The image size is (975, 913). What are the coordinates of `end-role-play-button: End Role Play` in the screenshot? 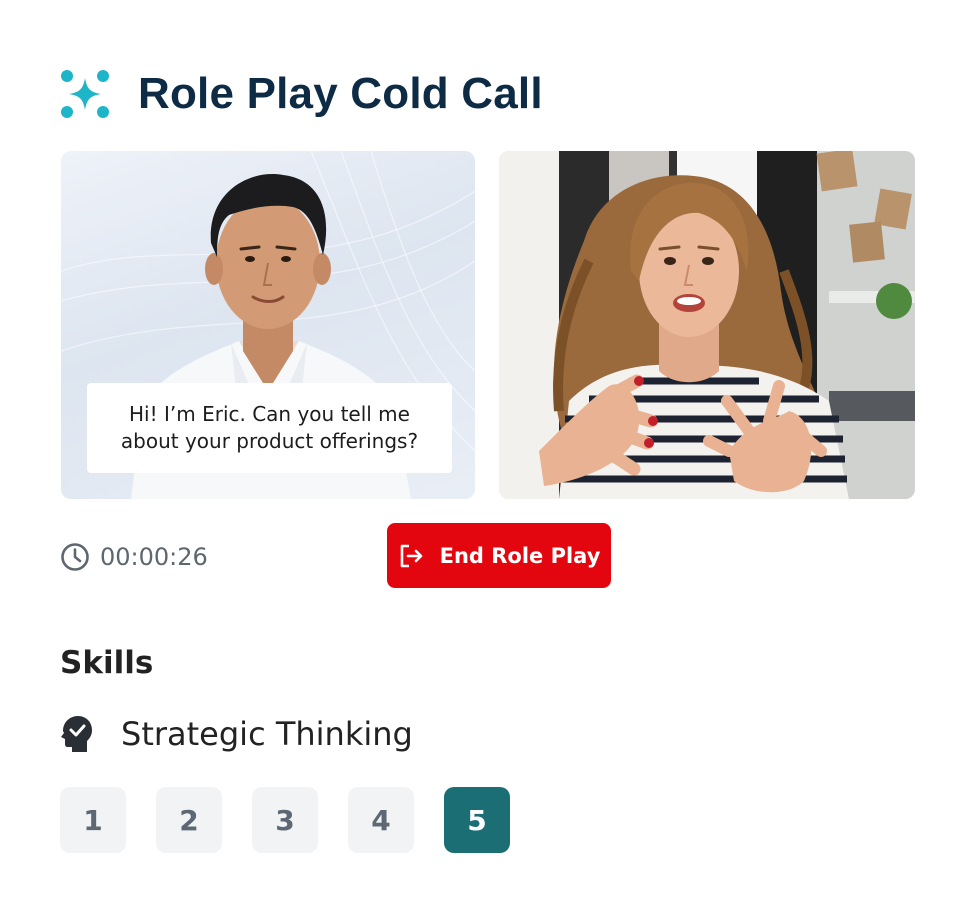 It's located at (499, 555).